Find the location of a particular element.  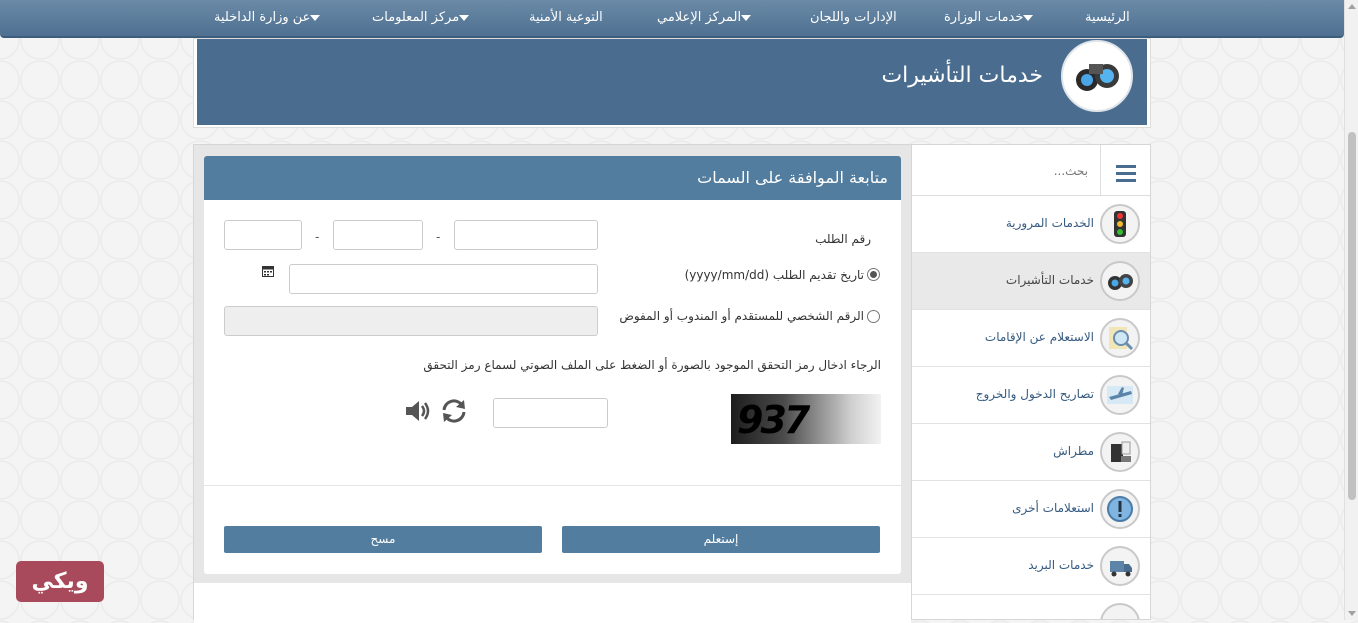

banner-background: خدمات التأشيرات is located at coordinates (672, 82).